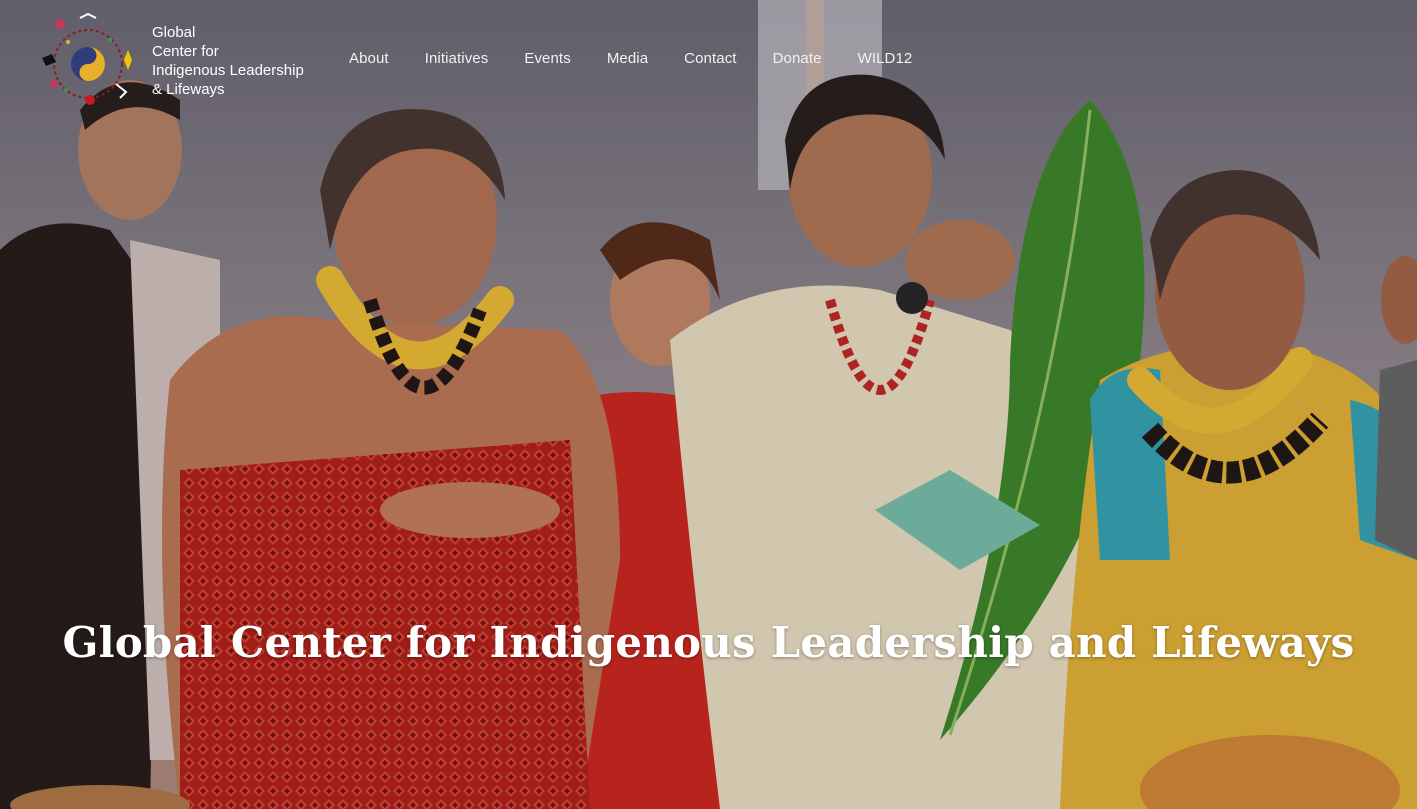  Describe the element at coordinates (885, 58) in the screenshot. I see `nav-link-wild12: WILD12` at that location.